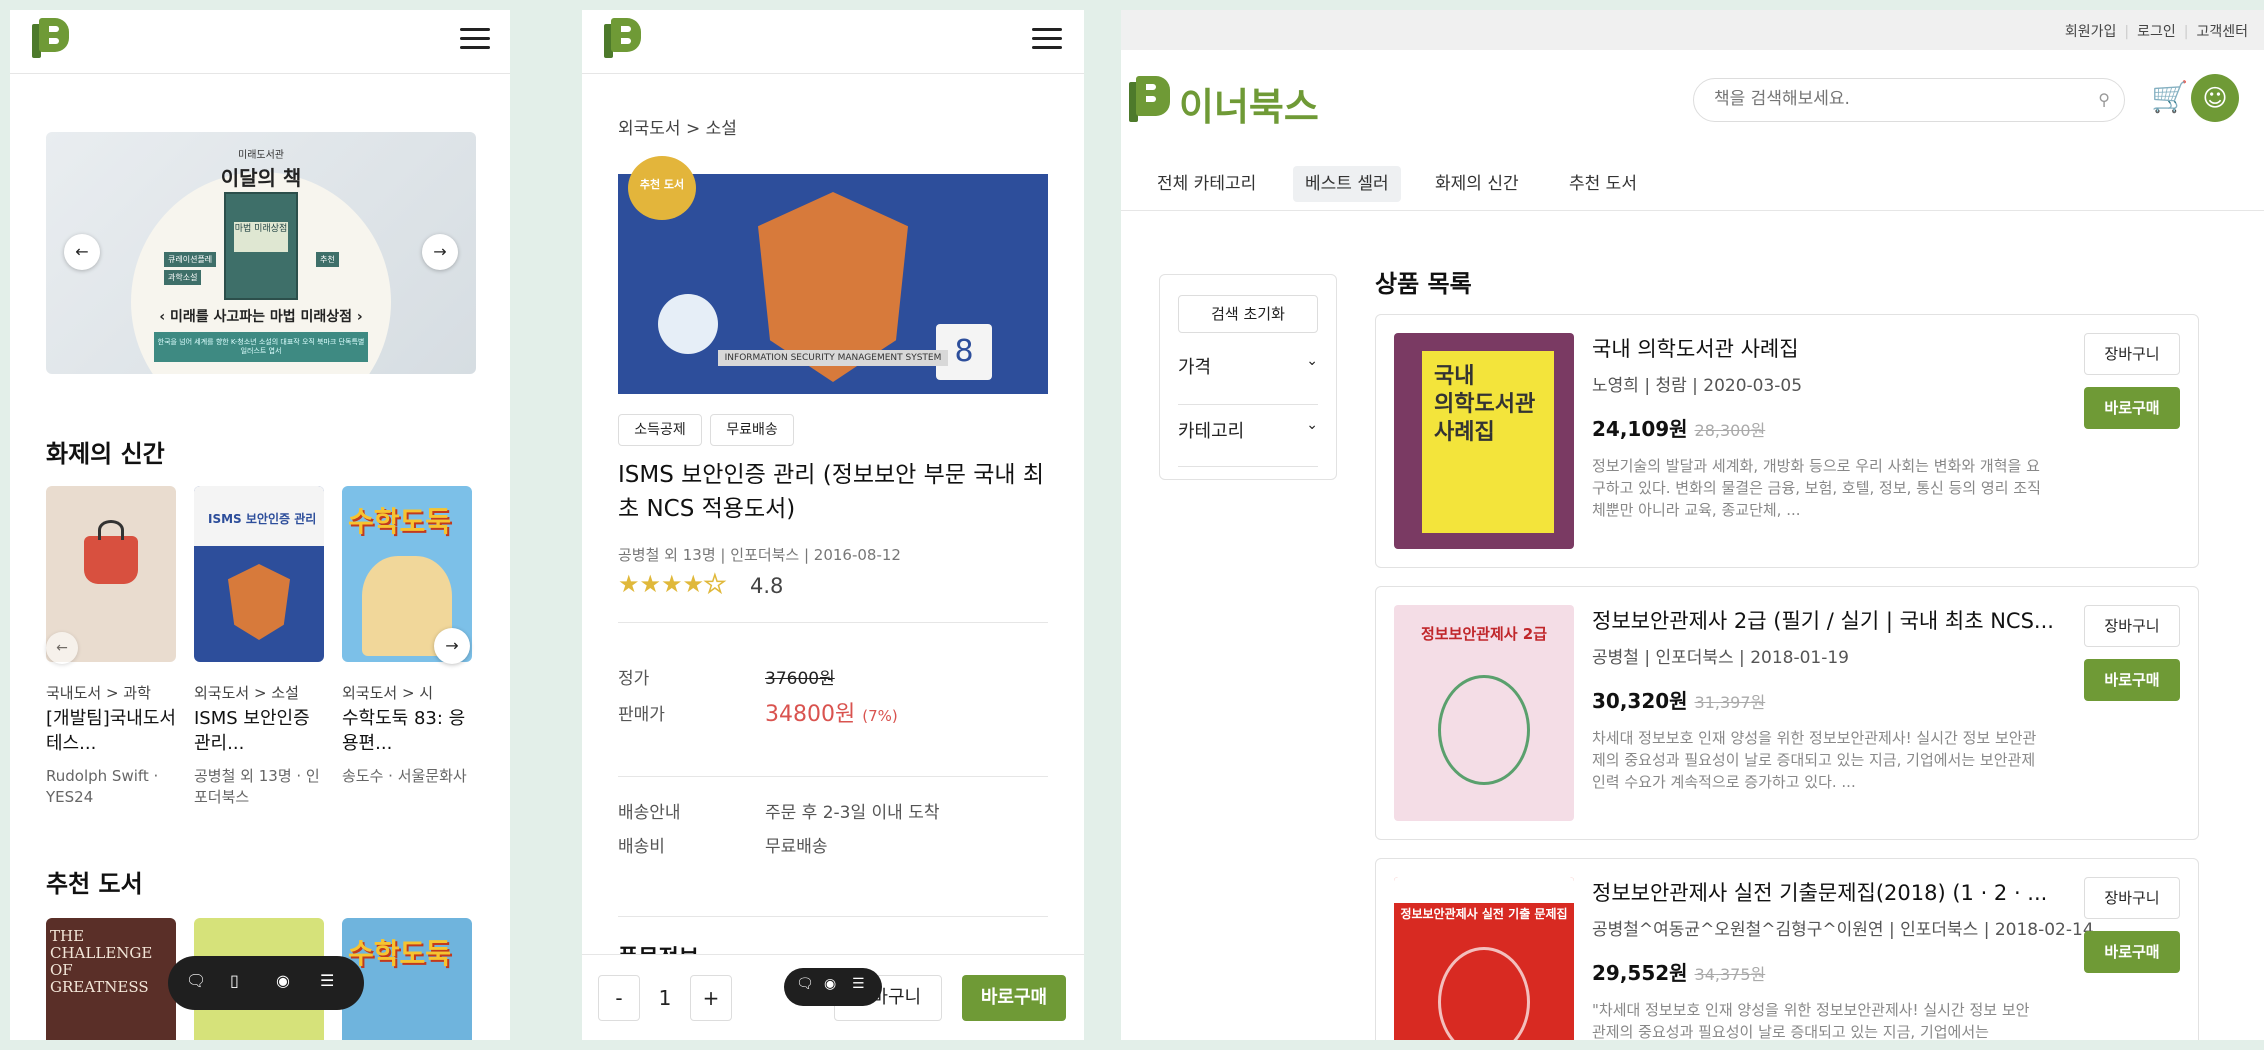 This screenshot has height=1050, width=2264. Describe the element at coordinates (759, 555) in the screenshot. I see `product-meta: 공병철 외 13명 | 인포더북스 | 2016-08-12` at that location.